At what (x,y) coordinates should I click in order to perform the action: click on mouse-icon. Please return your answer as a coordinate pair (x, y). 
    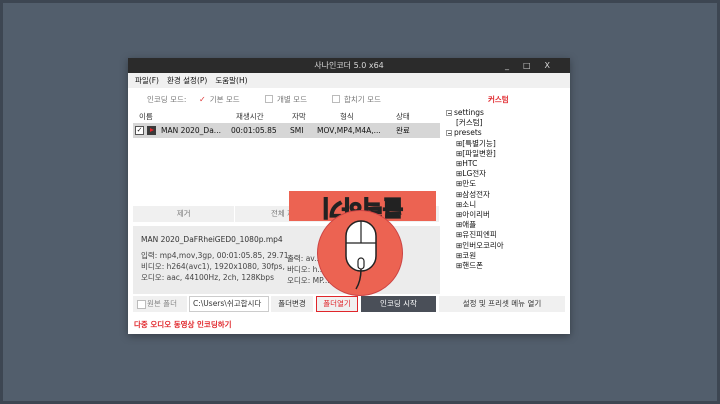
    Looking at the image, I should click on (361, 255).